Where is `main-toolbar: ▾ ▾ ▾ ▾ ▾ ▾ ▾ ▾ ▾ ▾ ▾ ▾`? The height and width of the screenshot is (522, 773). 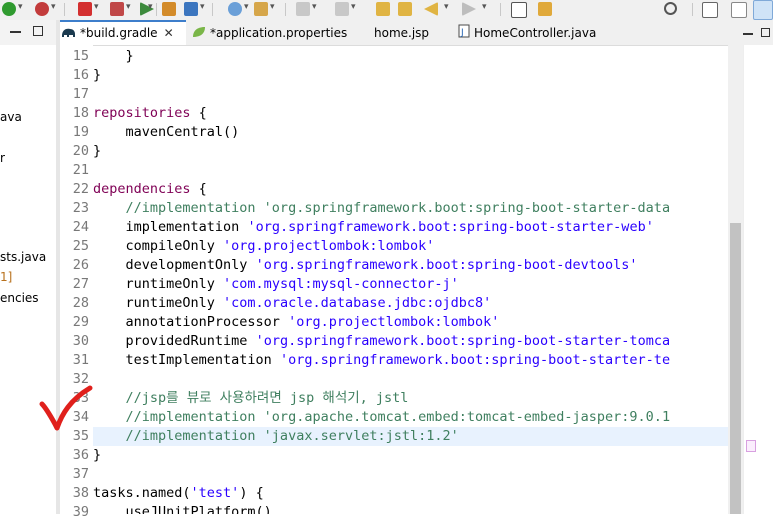
main-toolbar: ▾ ▾ ▾ ▾ ▾ ▾ ▾ ▾ ▾ ▾ ▾ ▾ is located at coordinates (386, 10).